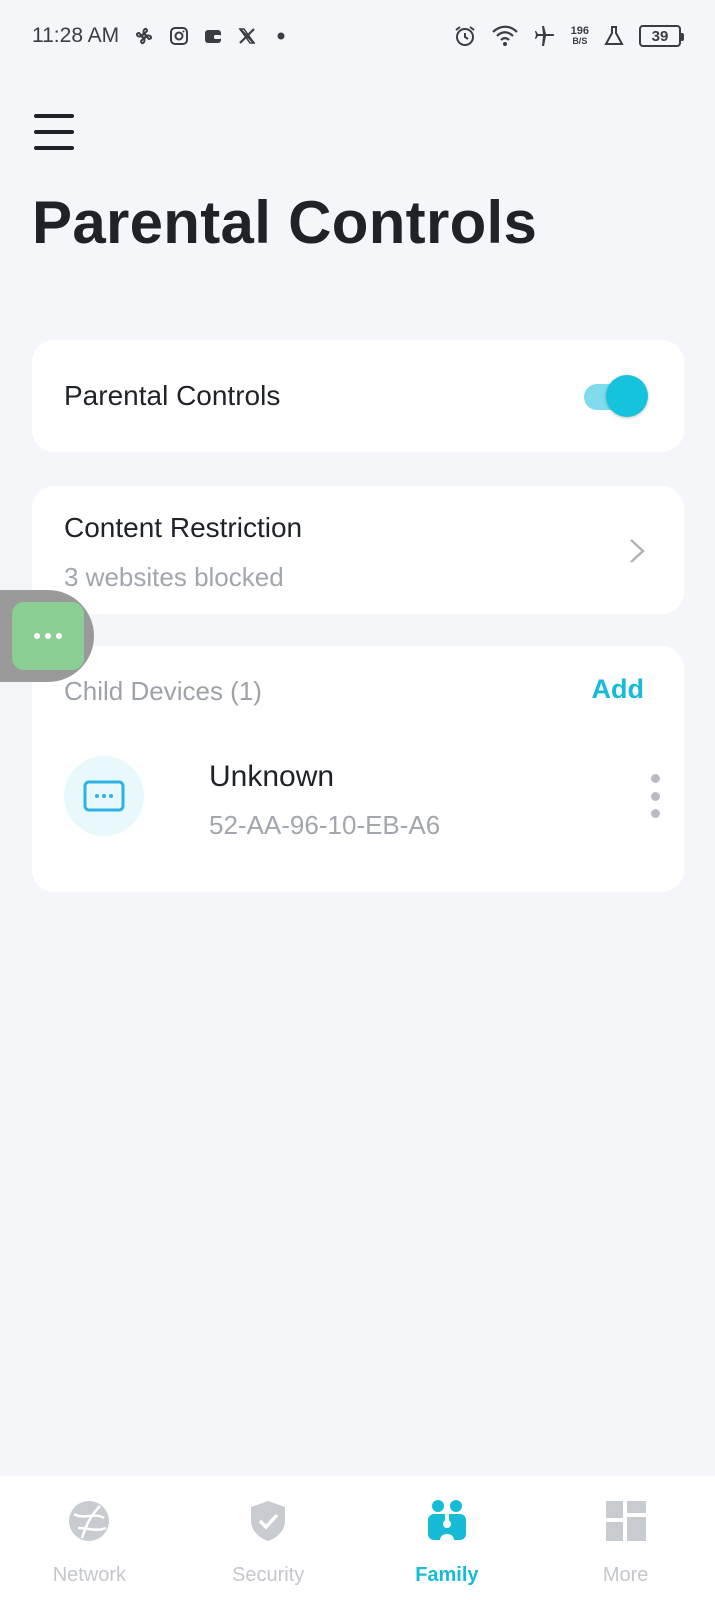  I want to click on page-title: Parental Controls, so click(285, 222).